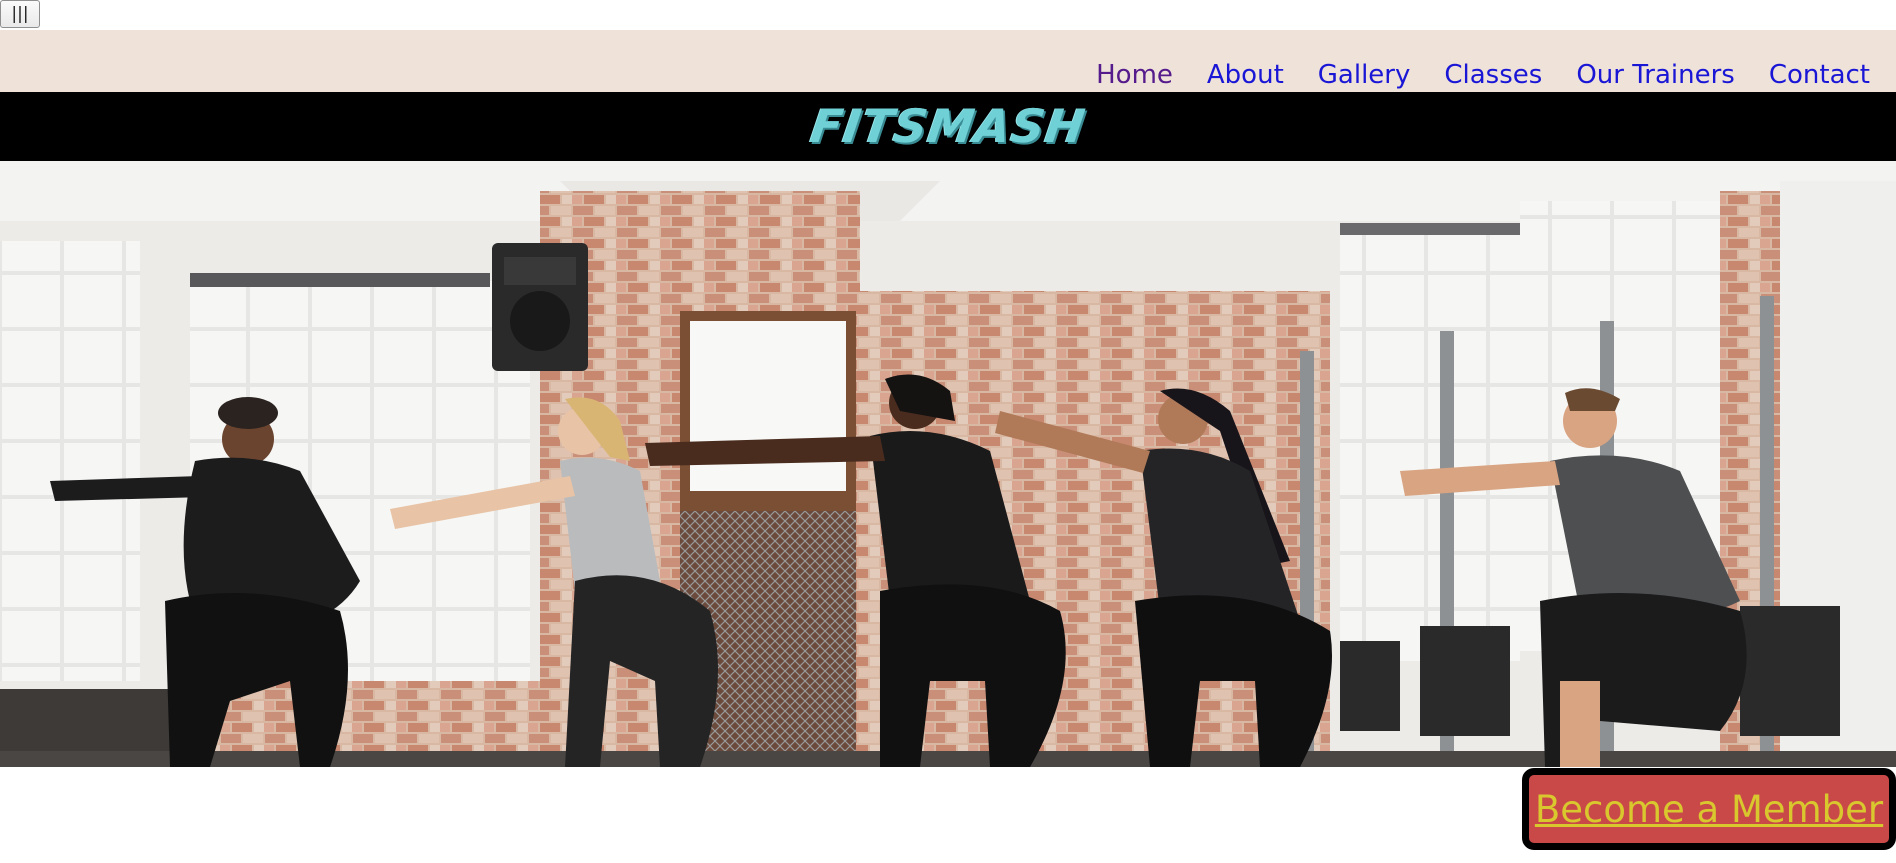 Image resolution: width=1896 pixels, height=863 pixels. I want to click on brand-header: FITSMASH, so click(948, 126).